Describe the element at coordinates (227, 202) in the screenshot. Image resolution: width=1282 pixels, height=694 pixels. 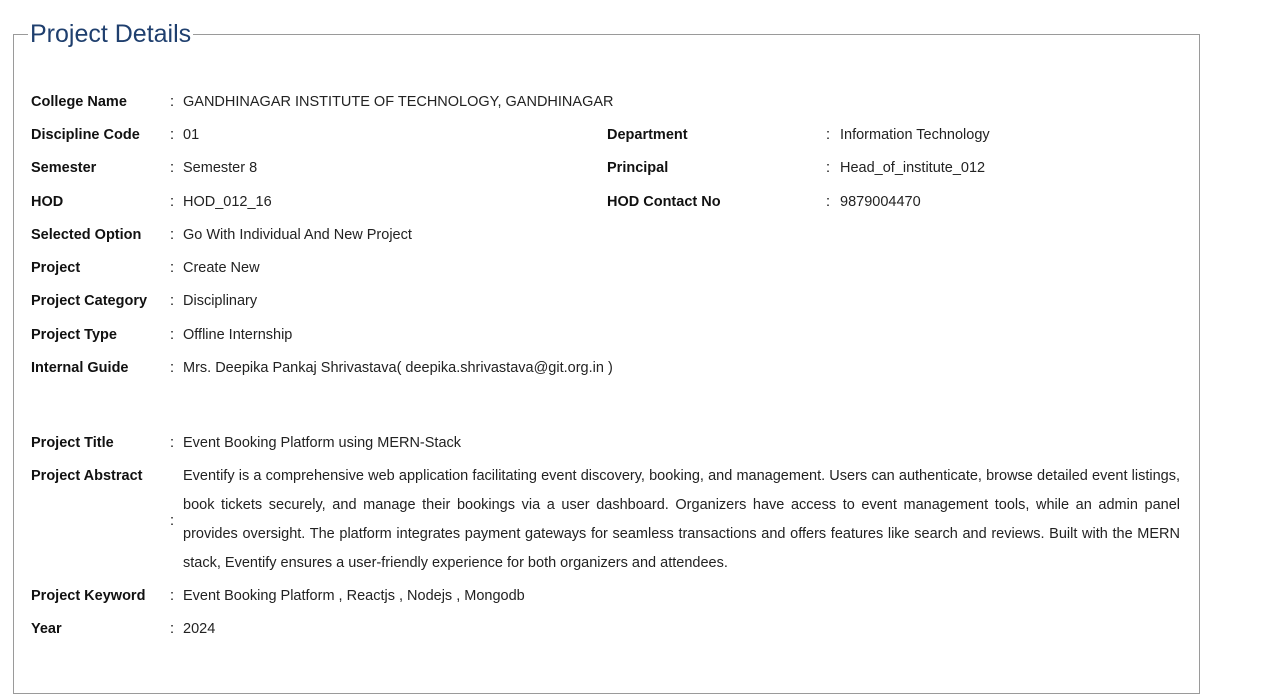
I see `hod-value: HOD_012_16` at that location.